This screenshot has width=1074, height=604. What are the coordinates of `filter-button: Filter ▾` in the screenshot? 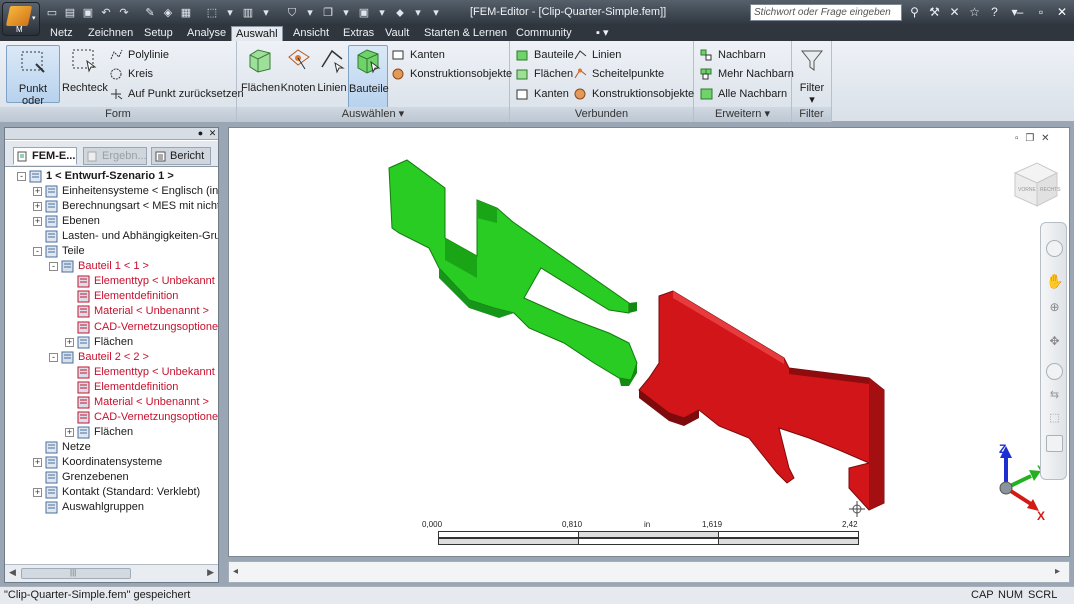 It's located at (812, 75).